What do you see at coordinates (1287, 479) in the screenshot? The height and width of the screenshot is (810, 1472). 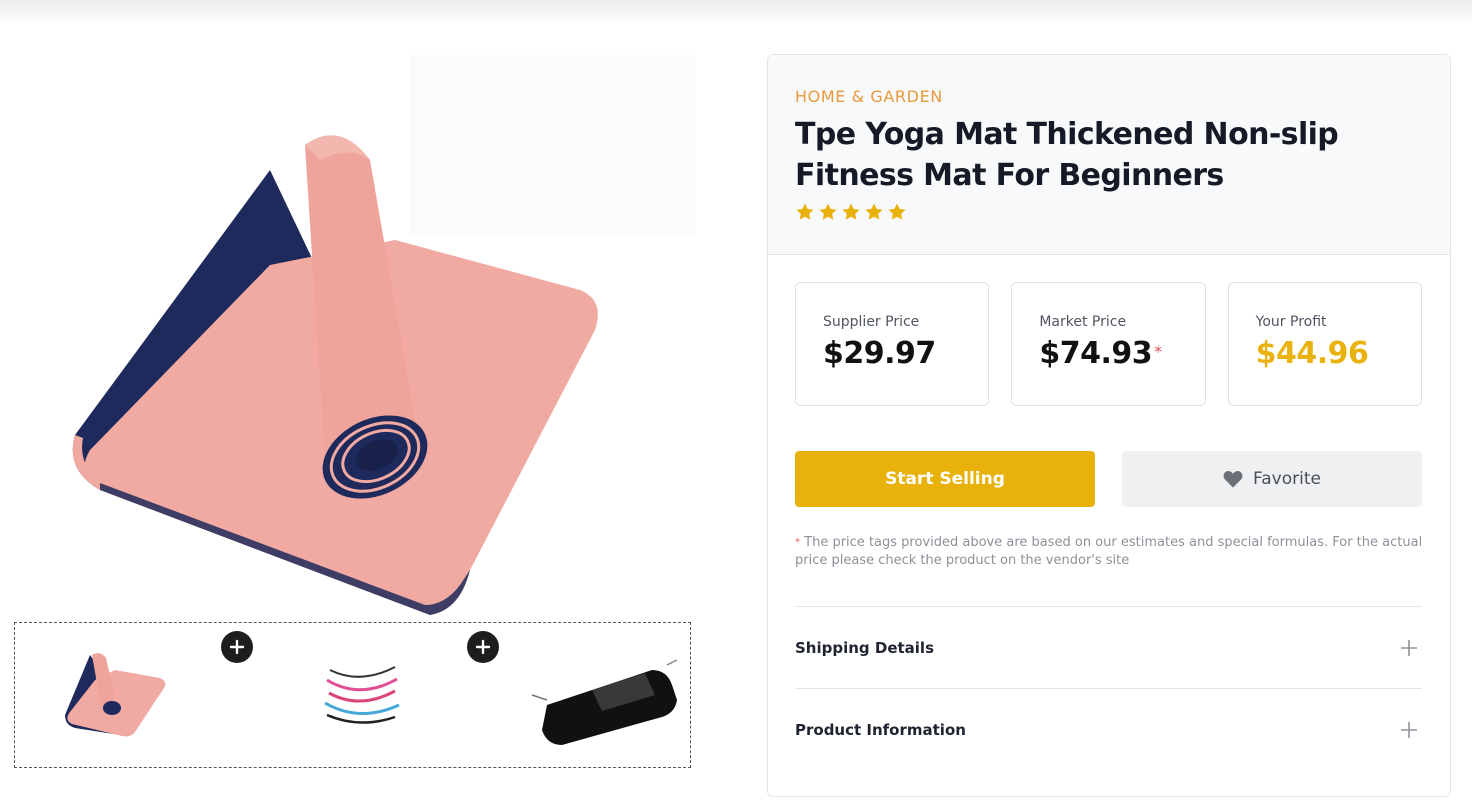 I see `favorite-label: Favorite` at bounding box center [1287, 479].